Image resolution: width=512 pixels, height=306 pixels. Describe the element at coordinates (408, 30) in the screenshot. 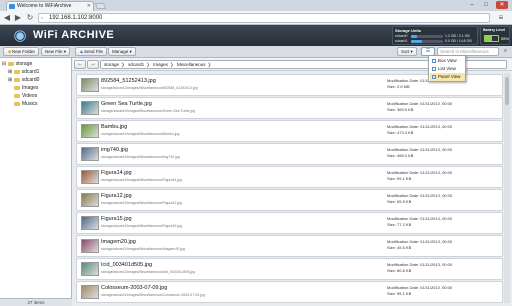

I see `storage-title: Storage Units` at that location.